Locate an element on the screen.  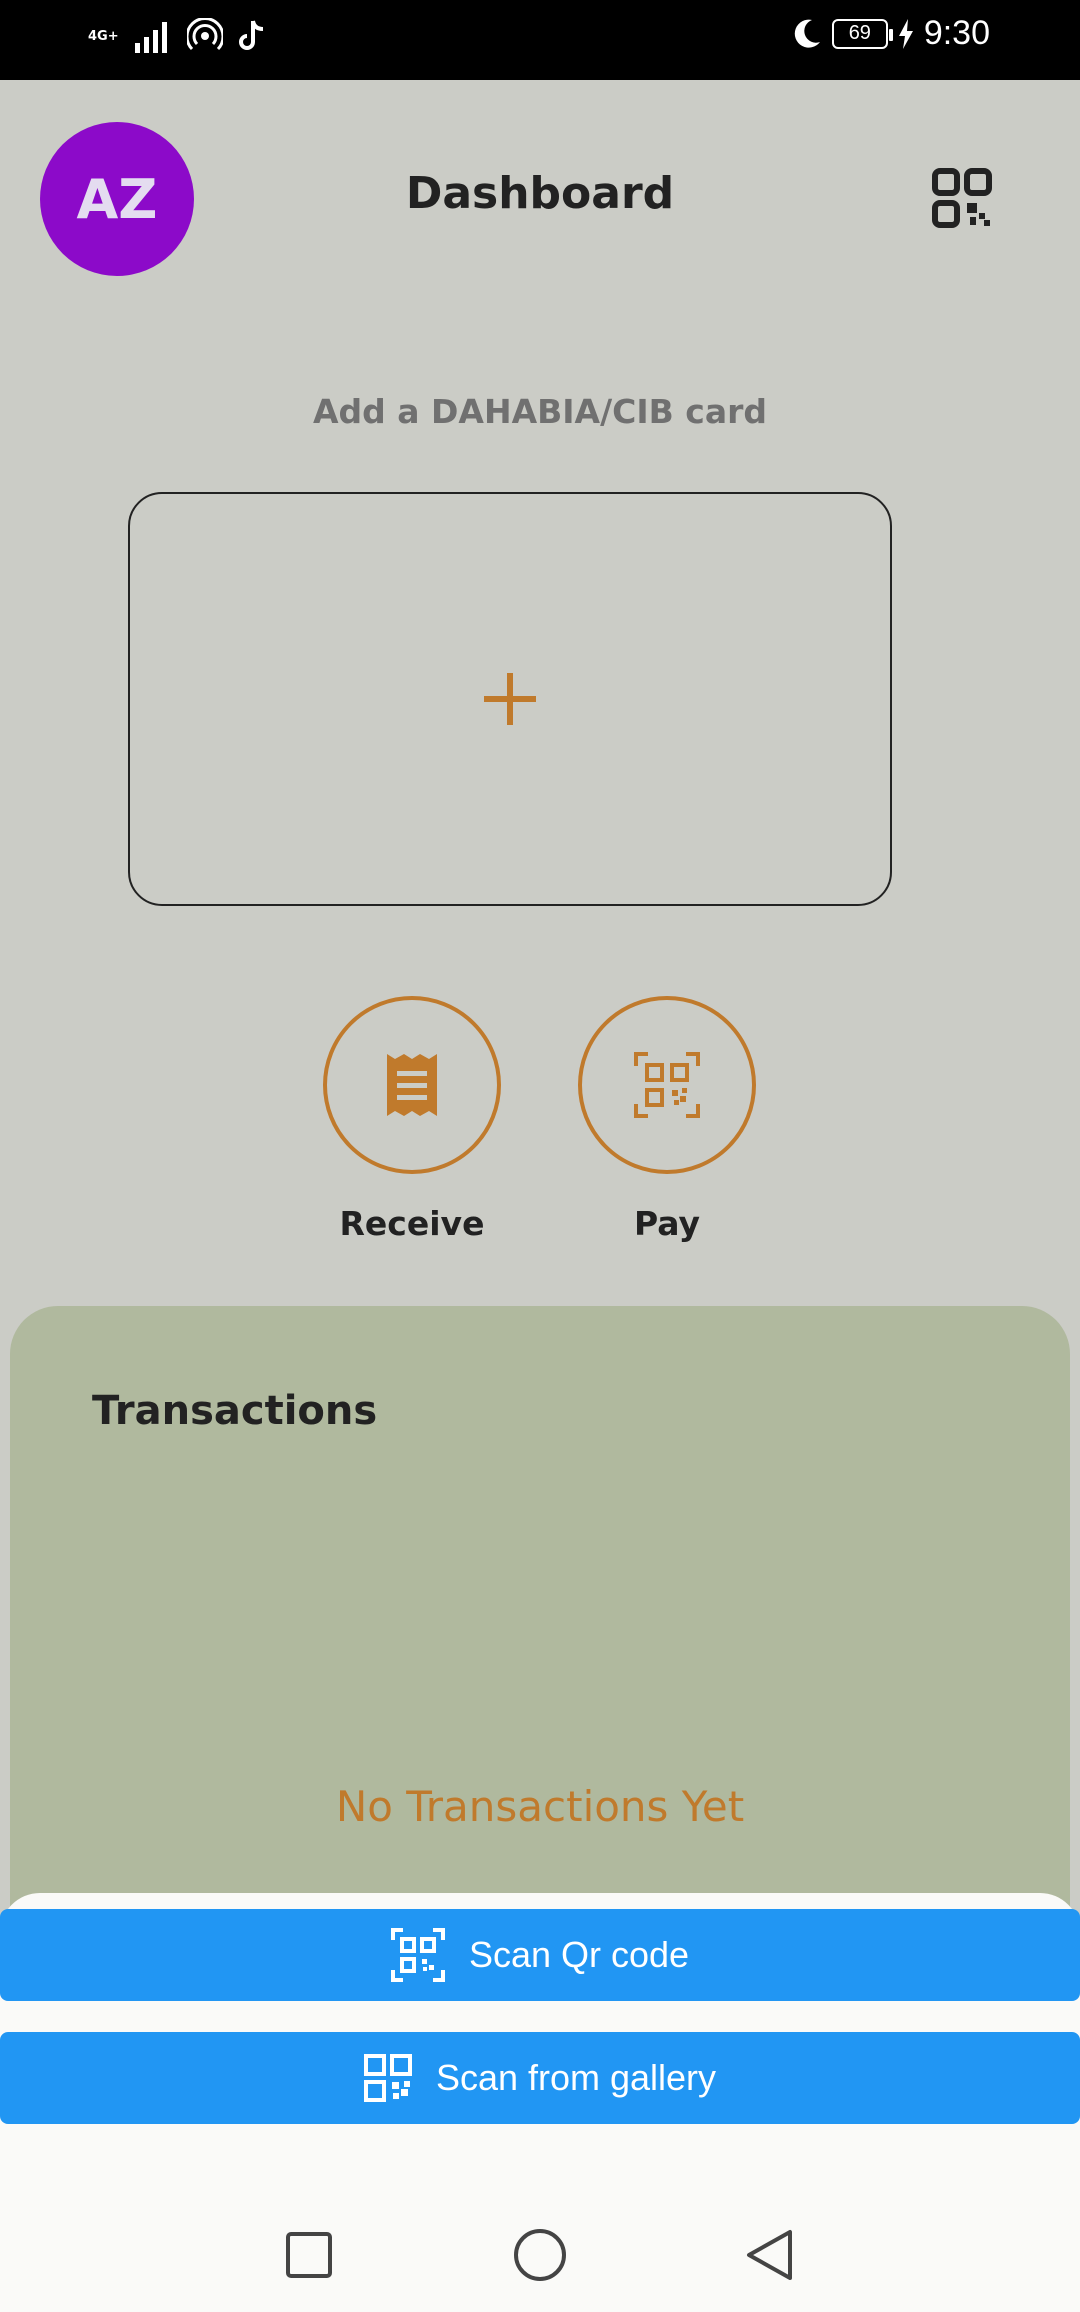
home-button is located at coordinates (540, 2255).